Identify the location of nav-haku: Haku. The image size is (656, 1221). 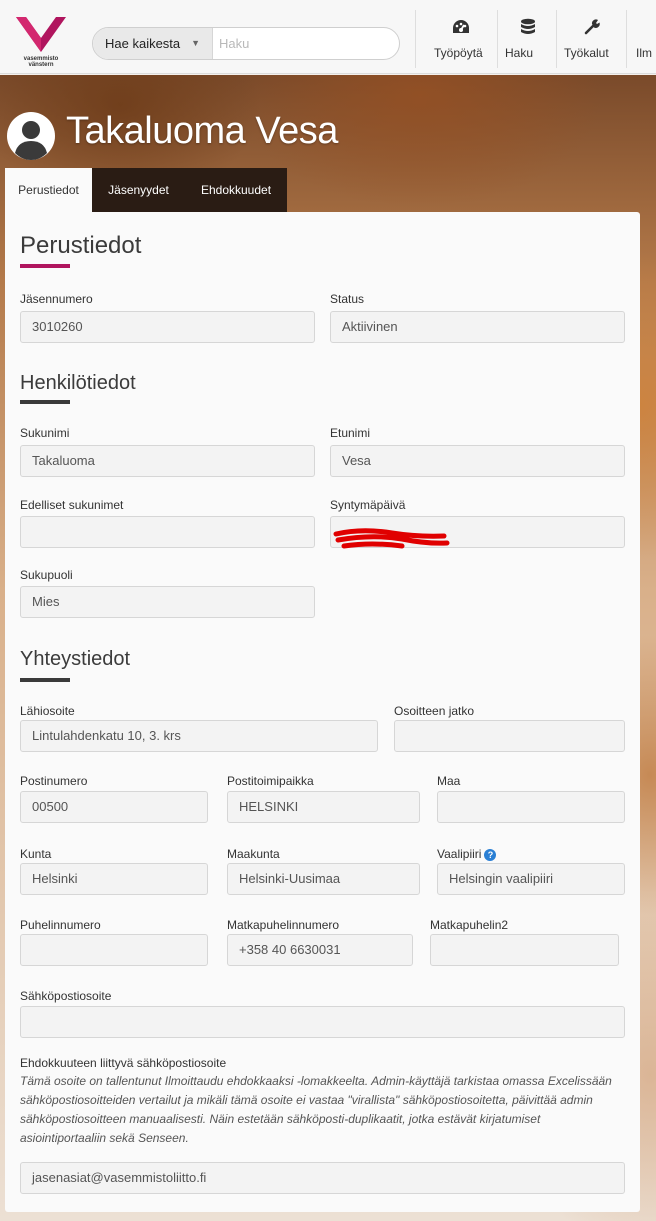
(527, 43).